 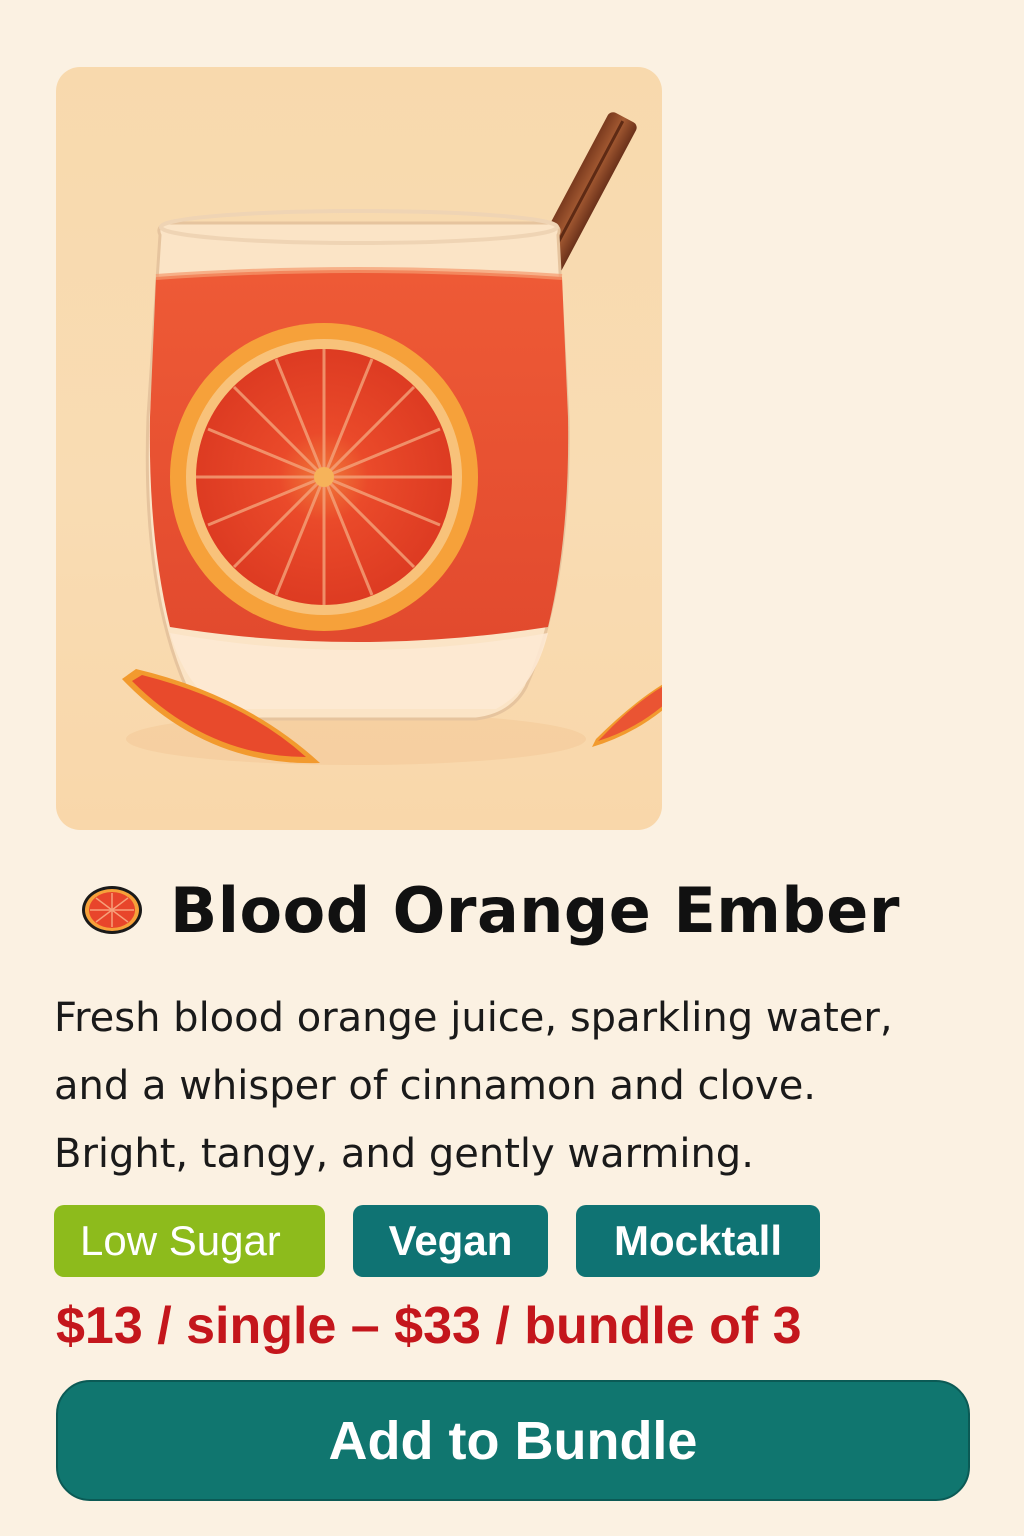 What do you see at coordinates (535, 910) in the screenshot?
I see `product-title: Blood Orange Ember` at bounding box center [535, 910].